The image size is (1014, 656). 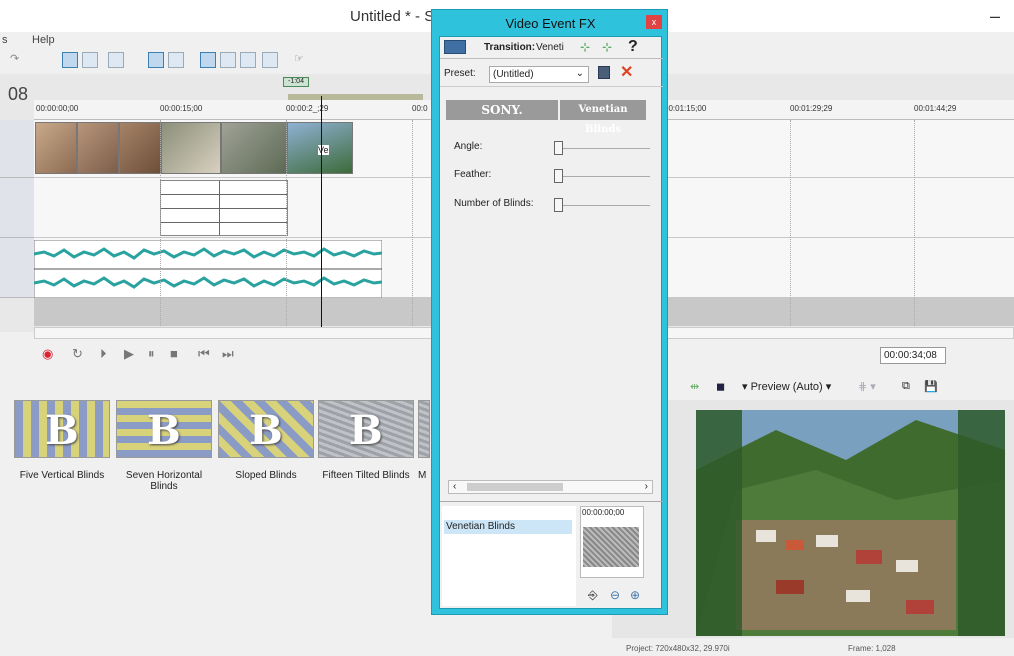 I want to click on ruler-timecode: 00:00:00;00, so click(x=57, y=108).